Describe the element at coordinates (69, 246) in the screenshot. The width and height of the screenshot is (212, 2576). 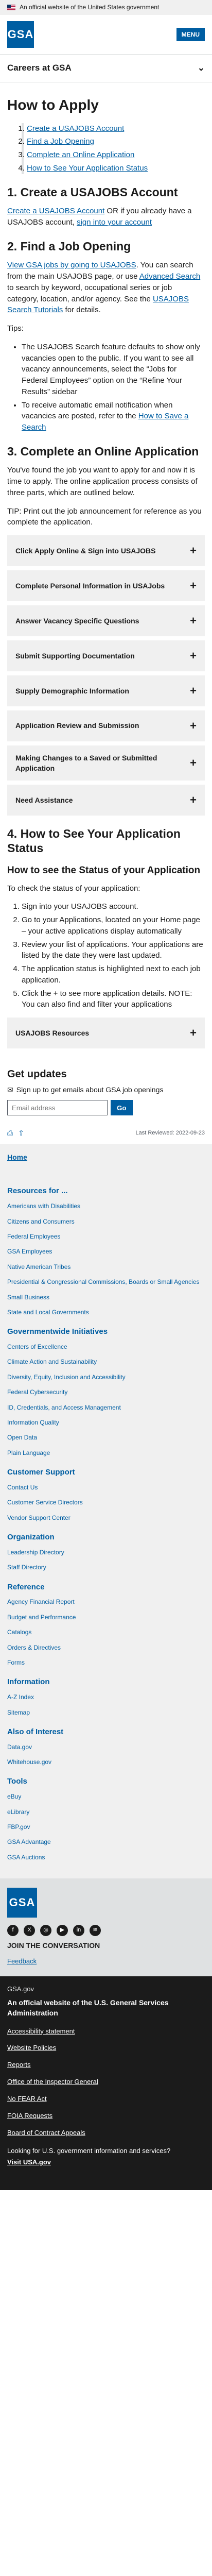
I see `section-heading-find-job: 2. Find a Job Opening` at that location.